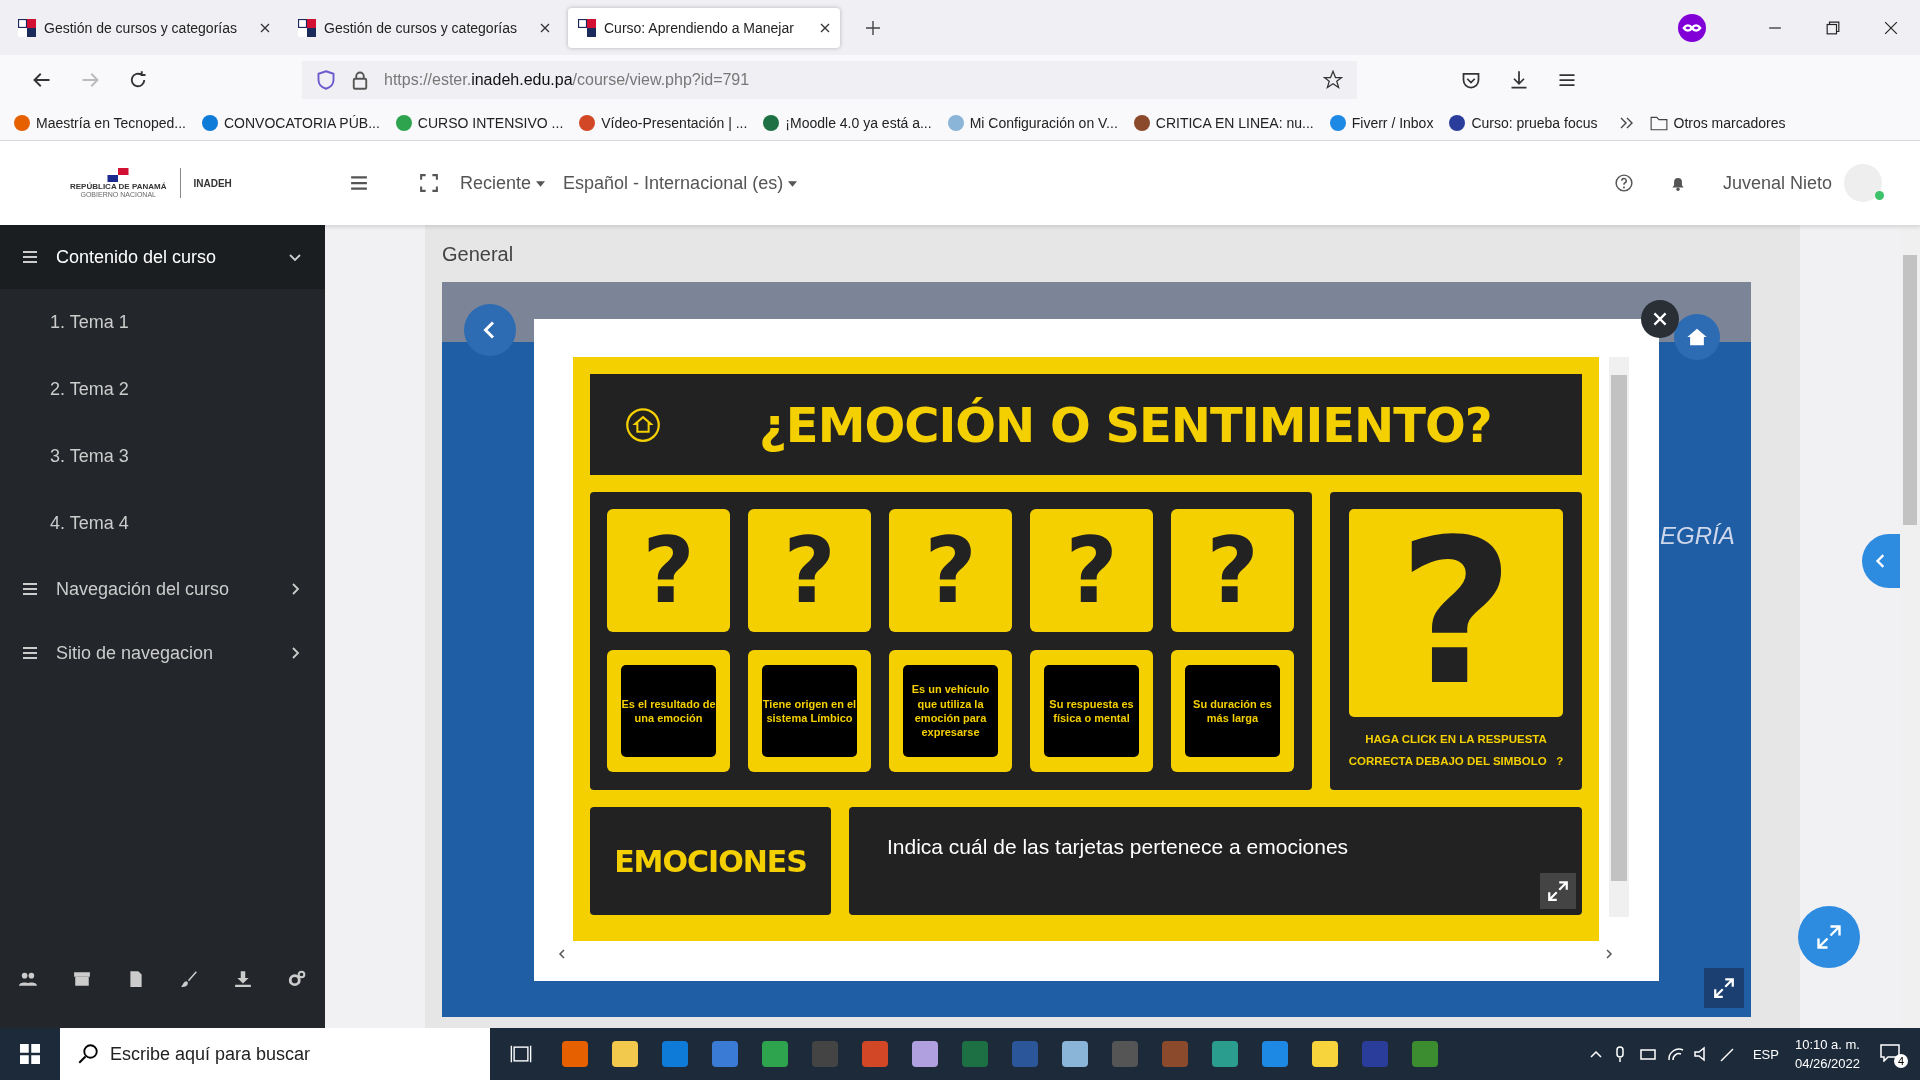 Image resolution: width=1920 pixels, height=1080 pixels. Describe the element at coordinates (1232, 711) in the screenshot. I see `answer-card: Su duración es más larga` at that location.